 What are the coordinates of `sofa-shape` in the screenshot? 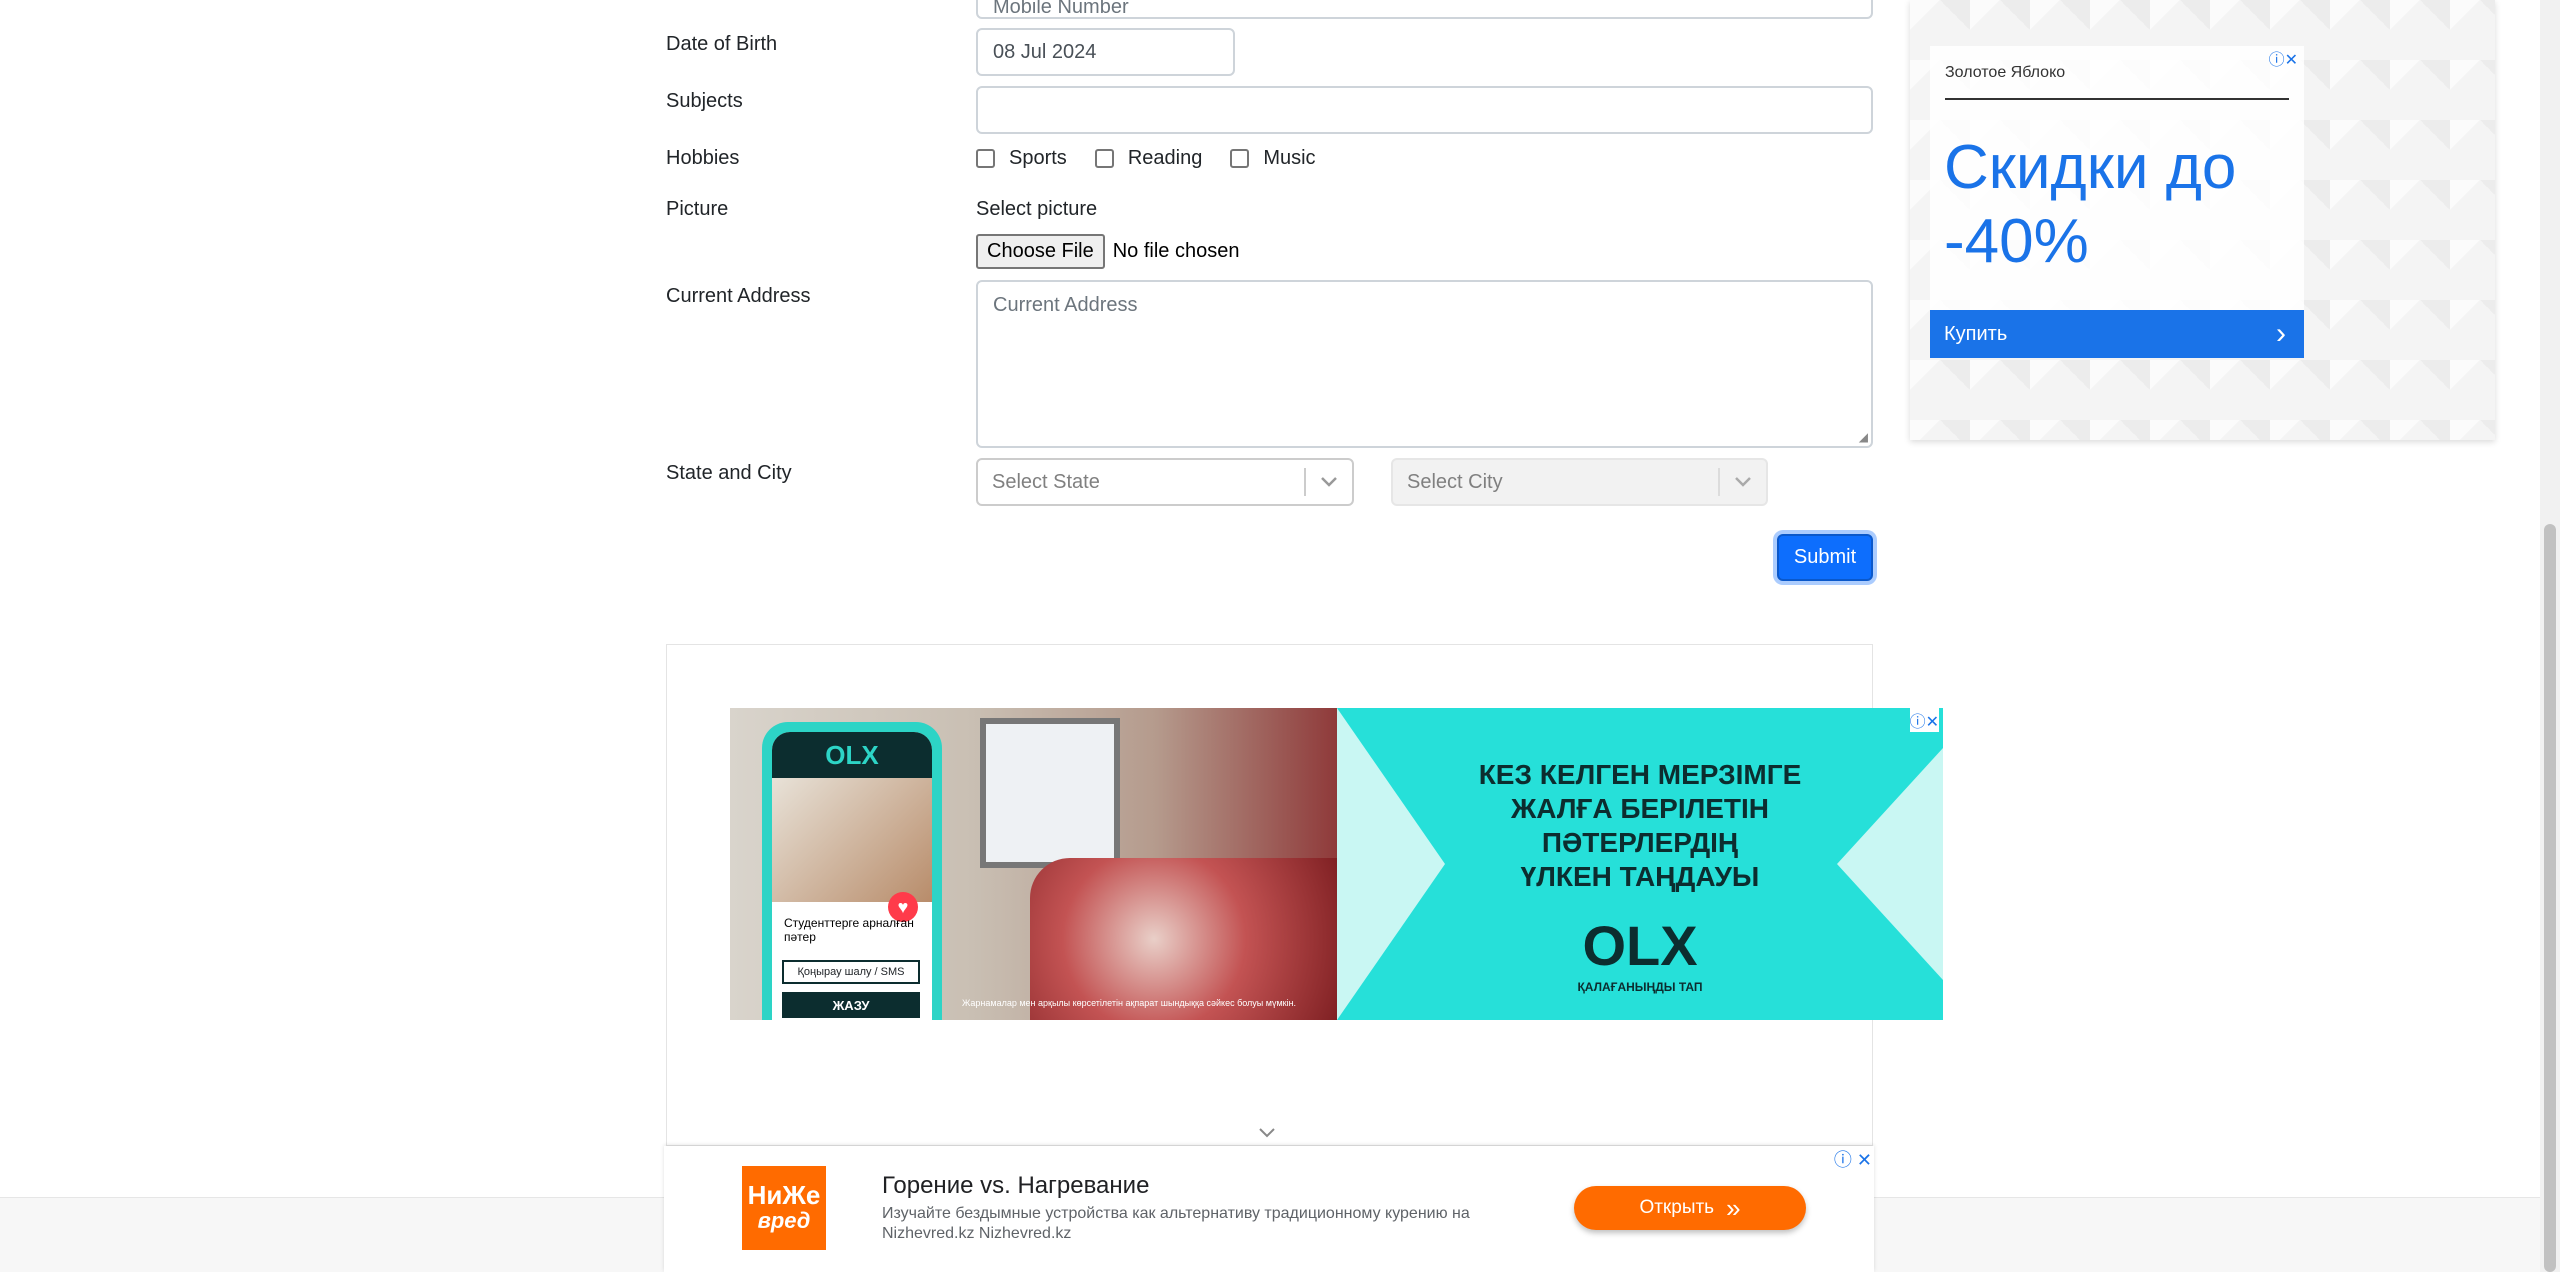 It's located at (1185, 939).